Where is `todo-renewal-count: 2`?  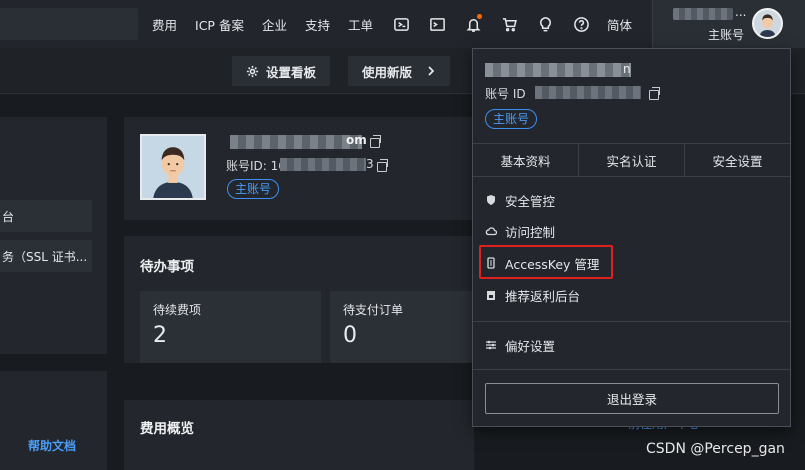 todo-renewal-count: 2 is located at coordinates (160, 335).